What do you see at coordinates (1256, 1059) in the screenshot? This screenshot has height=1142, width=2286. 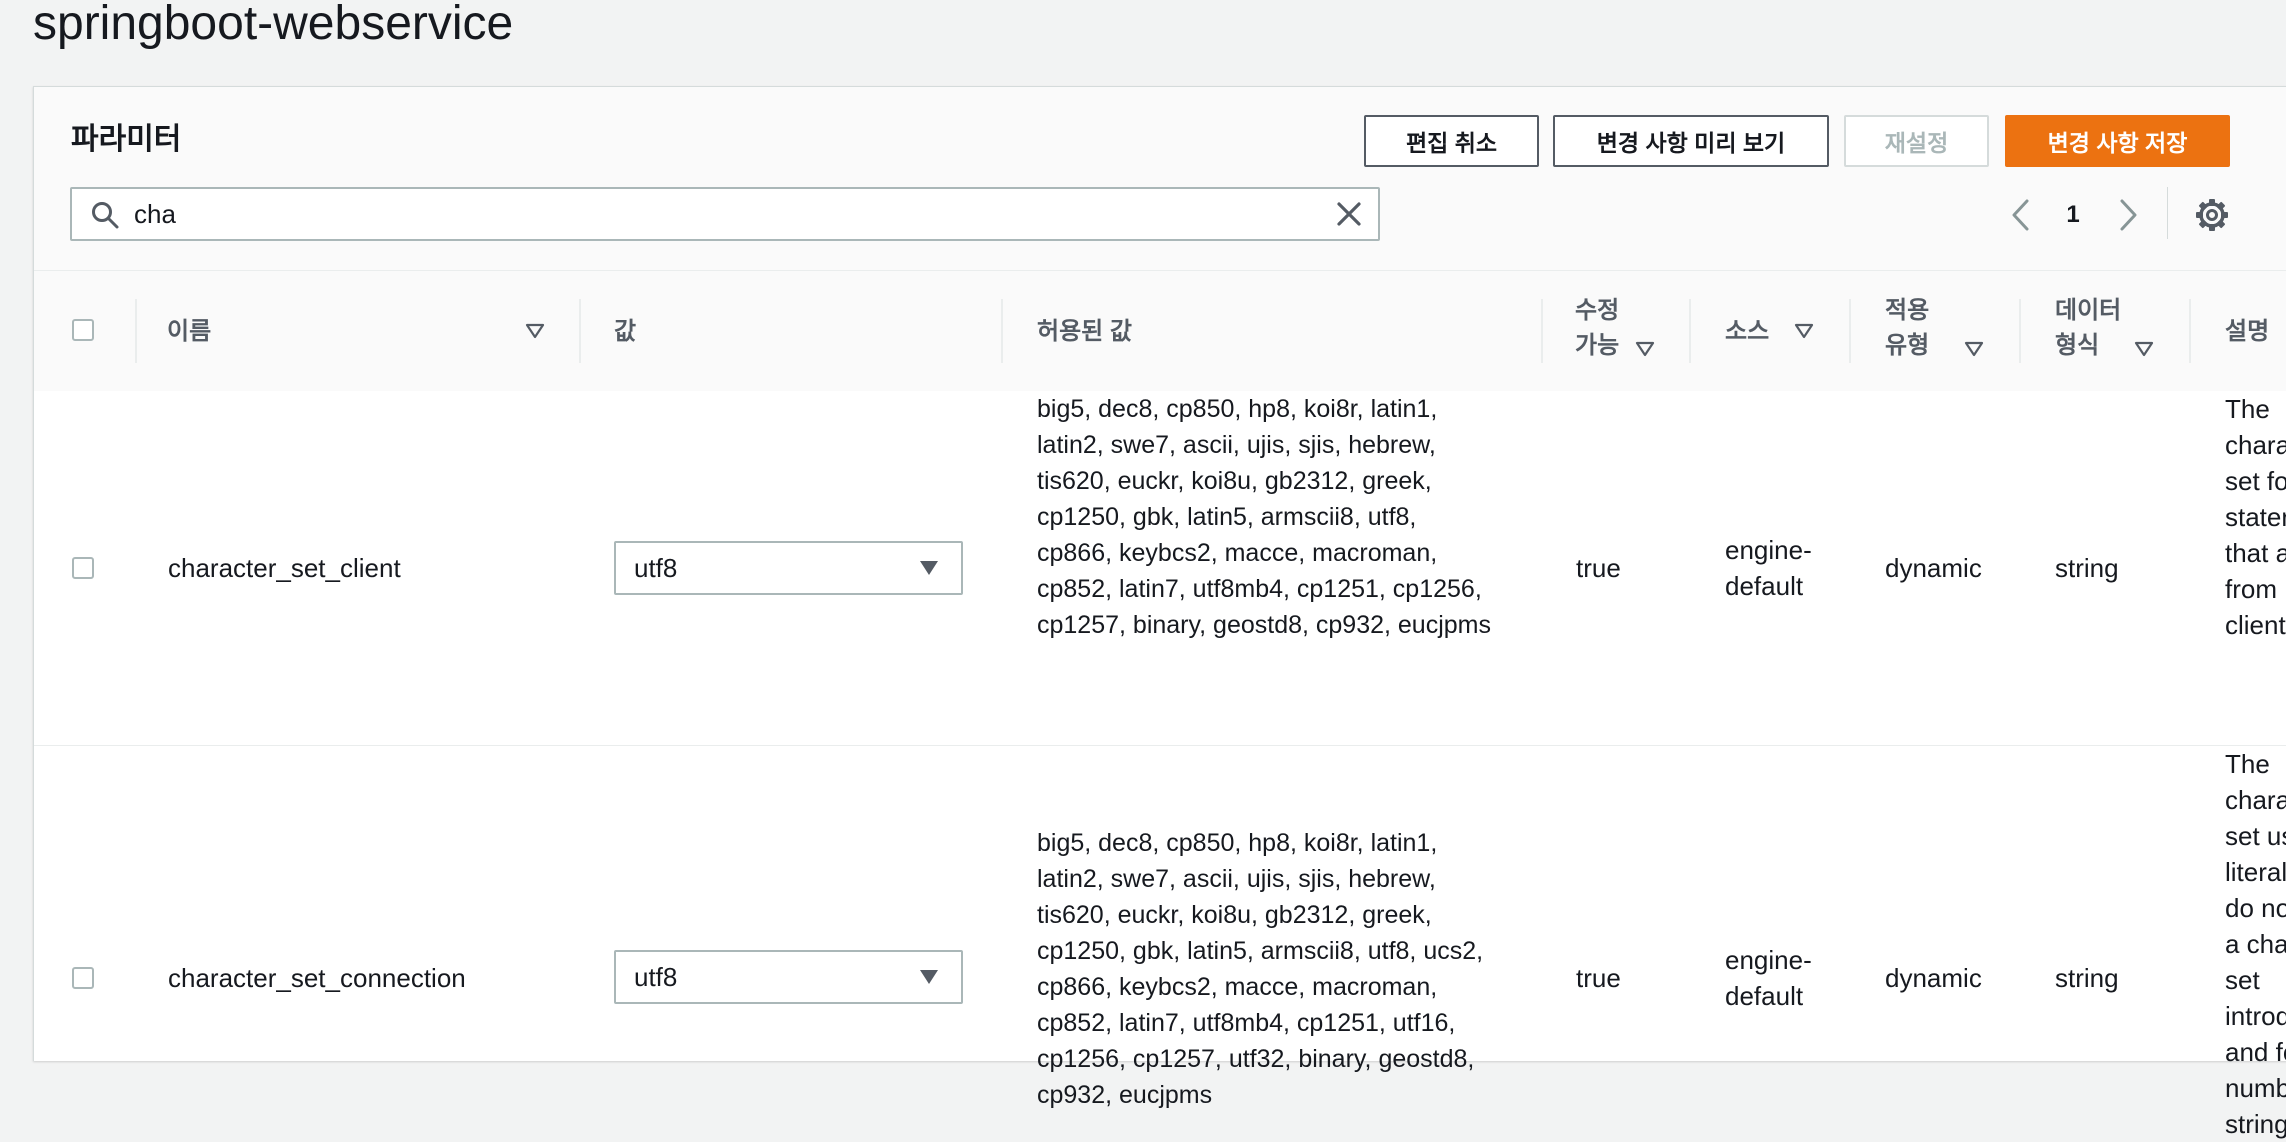 I see `allowed-values-line: cp1256, cp1257, utf32, binary, geostd8,` at bounding box center [1256, 1059].